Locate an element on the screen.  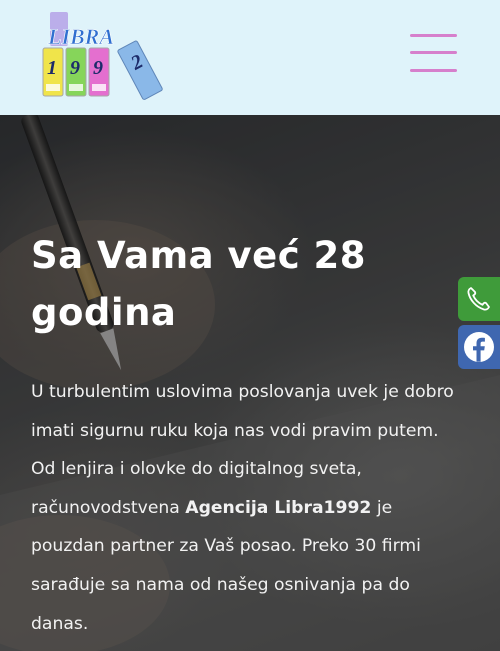
phone-button is located at coordinates (479, 299).